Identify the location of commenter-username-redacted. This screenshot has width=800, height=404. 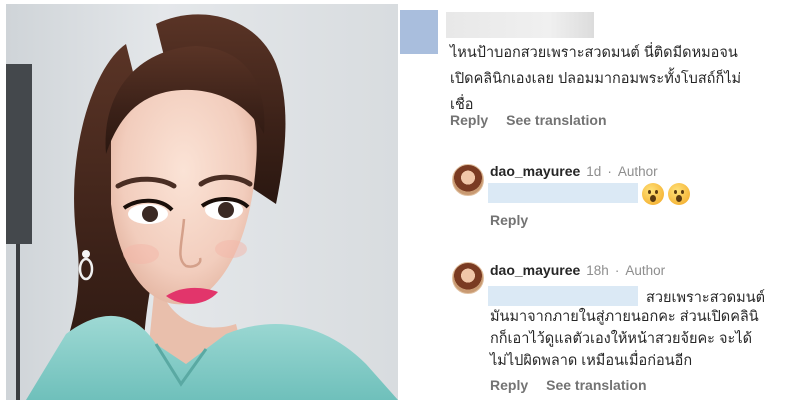
(520, 25).